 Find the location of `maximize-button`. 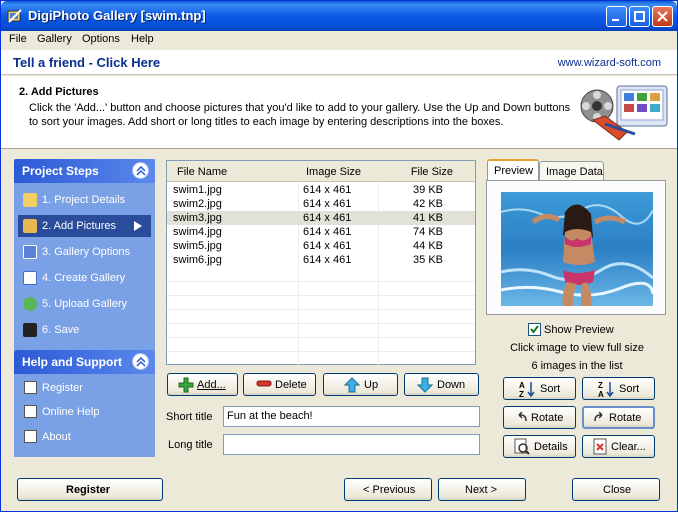

maximize-button is located at coordinates (639, 16).